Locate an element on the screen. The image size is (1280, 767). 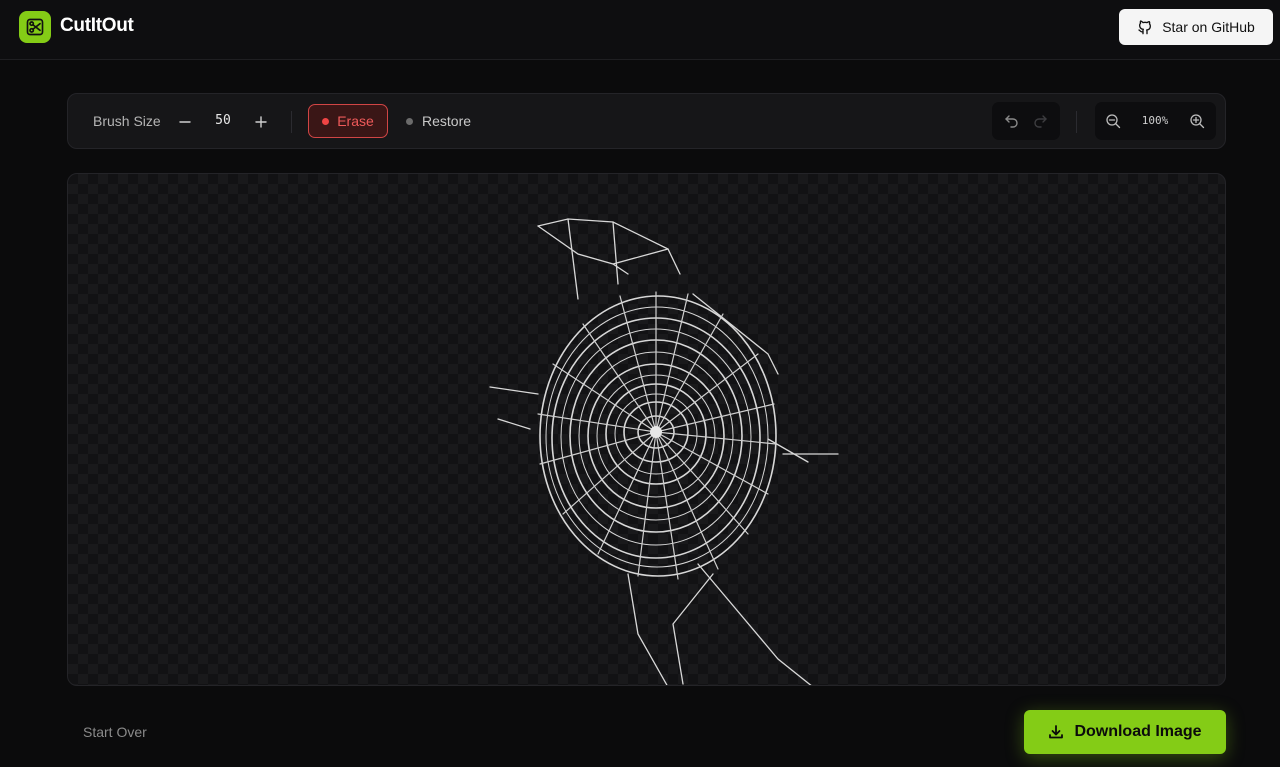
zoom-level: 100% is located at coordinates (1155, 120).